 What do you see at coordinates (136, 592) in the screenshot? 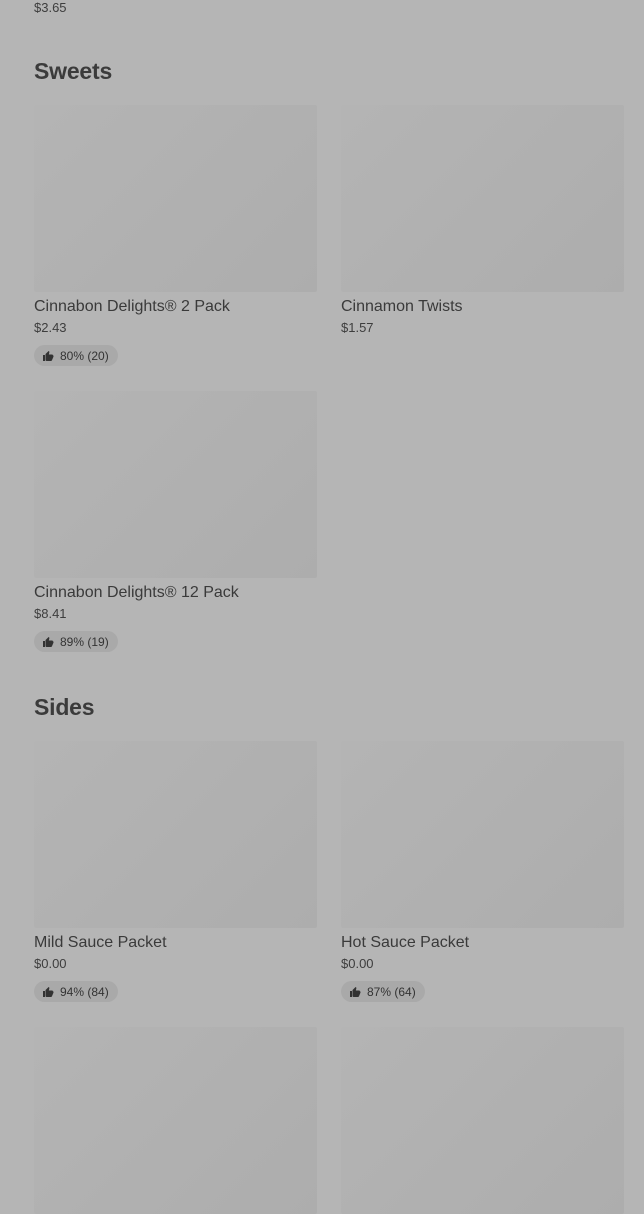
I see `item-name: Cinnabon Delights® 12 Pack` at bounding box center [136, 592].